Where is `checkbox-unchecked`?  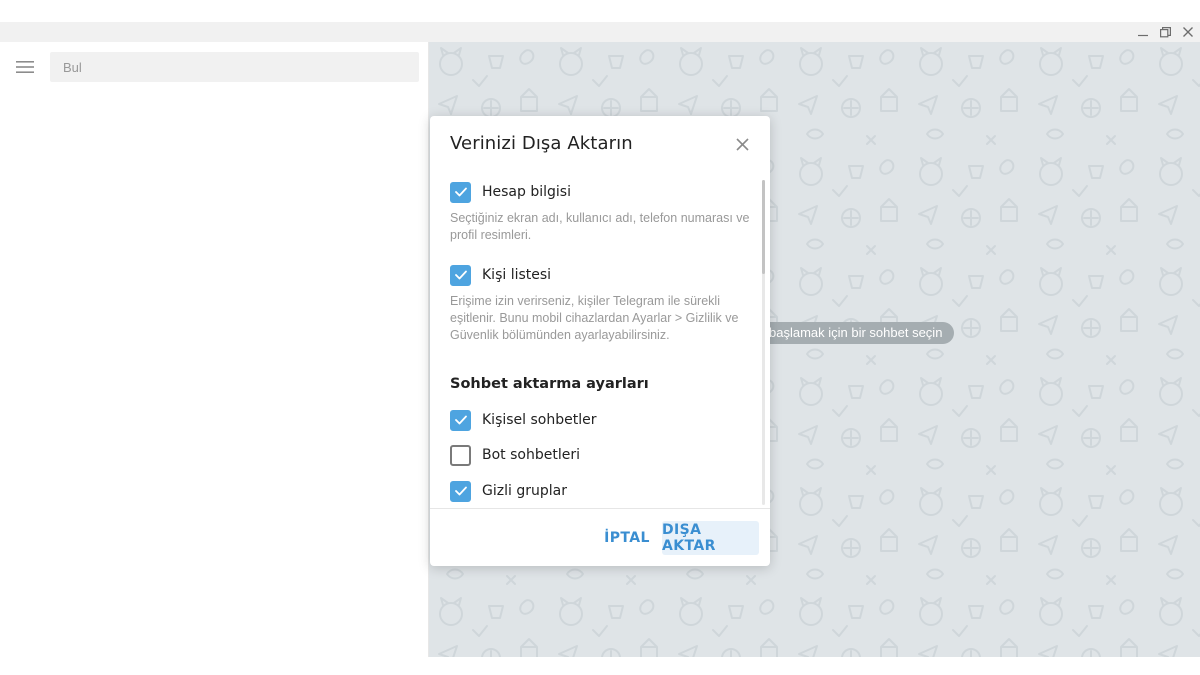
checkbox-unchecked is located at coordinates (460, 455).